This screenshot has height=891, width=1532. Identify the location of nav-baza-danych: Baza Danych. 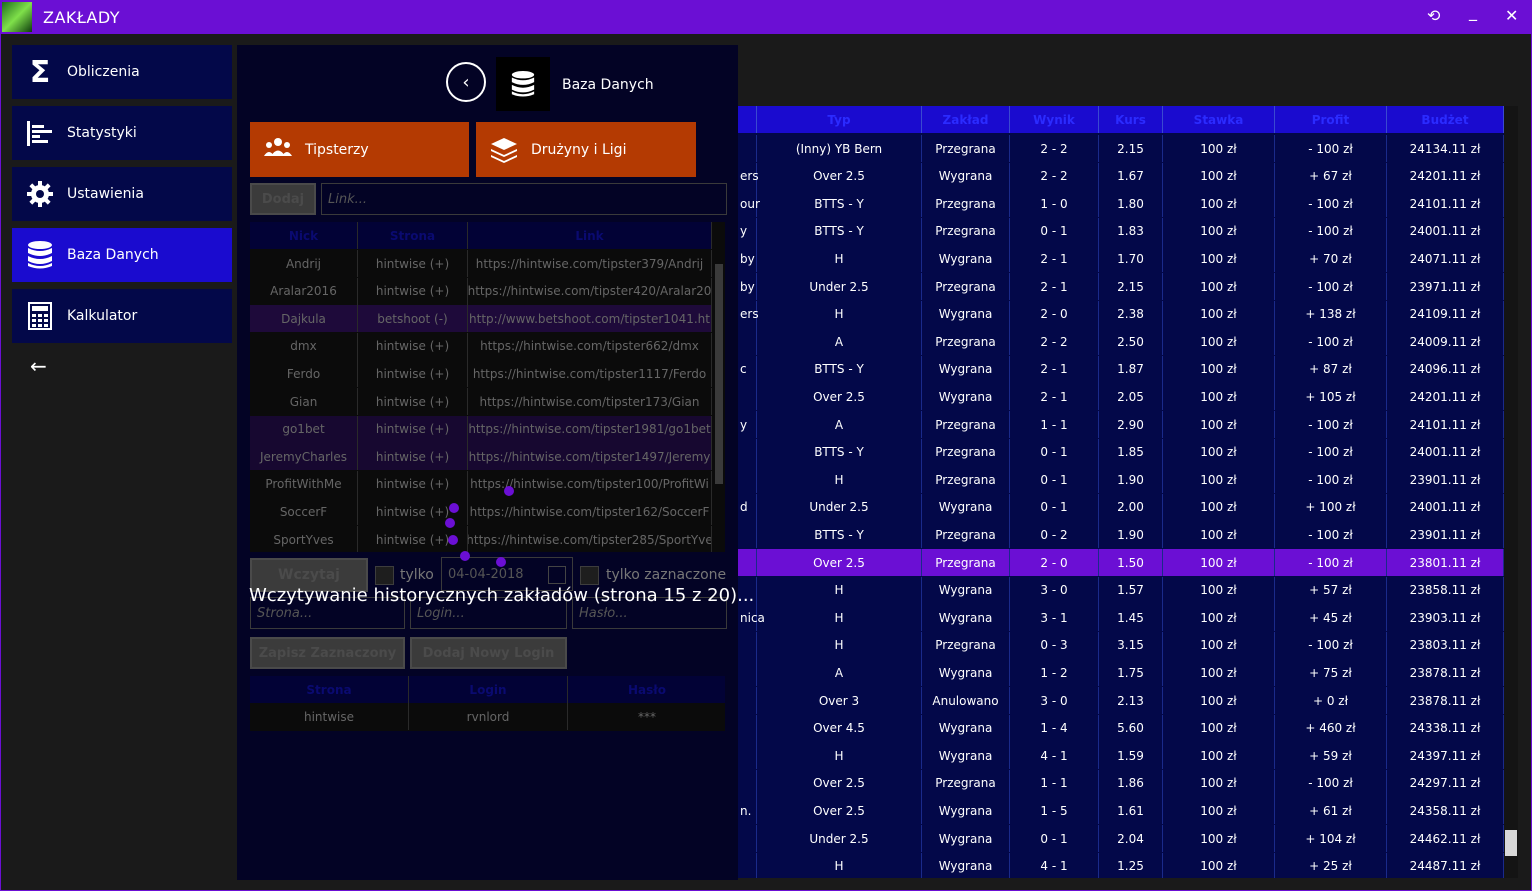
(122, 255).